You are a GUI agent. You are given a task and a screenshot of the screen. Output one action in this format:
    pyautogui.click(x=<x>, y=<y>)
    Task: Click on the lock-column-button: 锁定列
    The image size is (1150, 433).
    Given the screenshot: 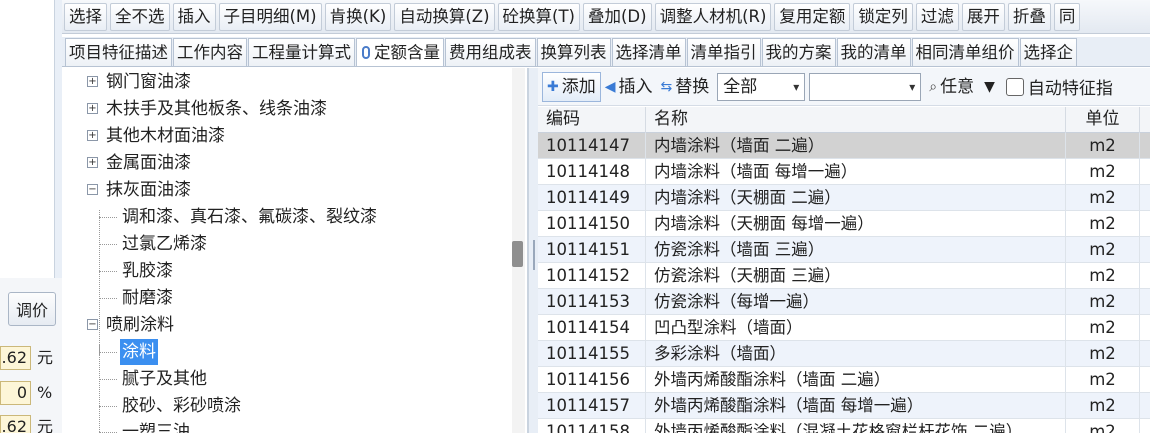 What is the action you would take?
    pyautogui.click(x=883, y=16)
    